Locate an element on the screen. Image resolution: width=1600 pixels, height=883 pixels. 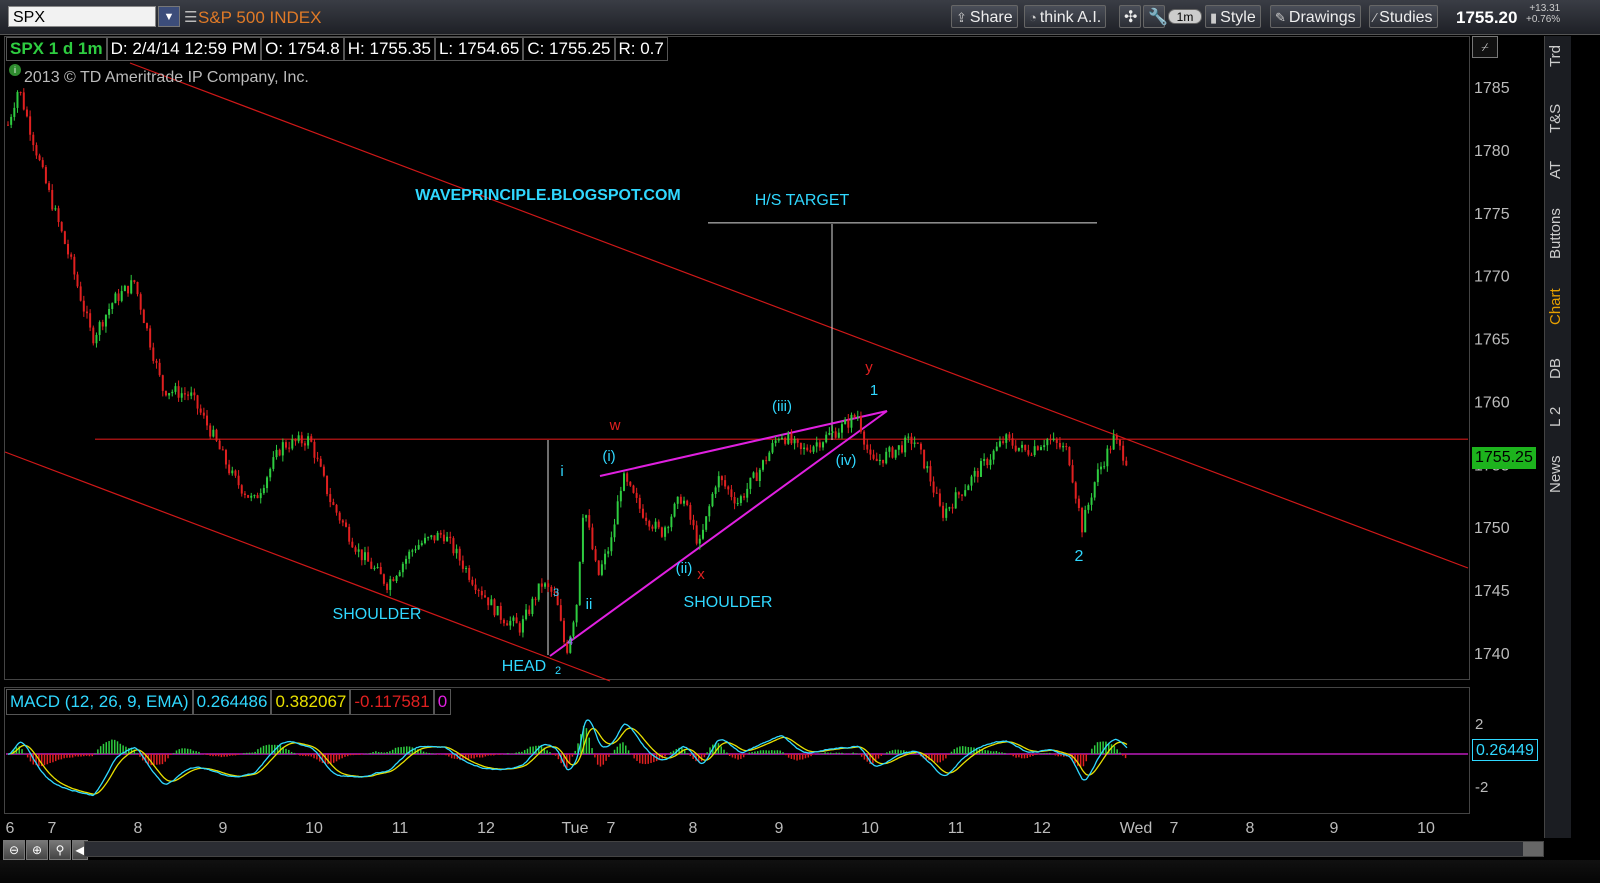
tab-at: AT is located at coordinates (1558, 170).